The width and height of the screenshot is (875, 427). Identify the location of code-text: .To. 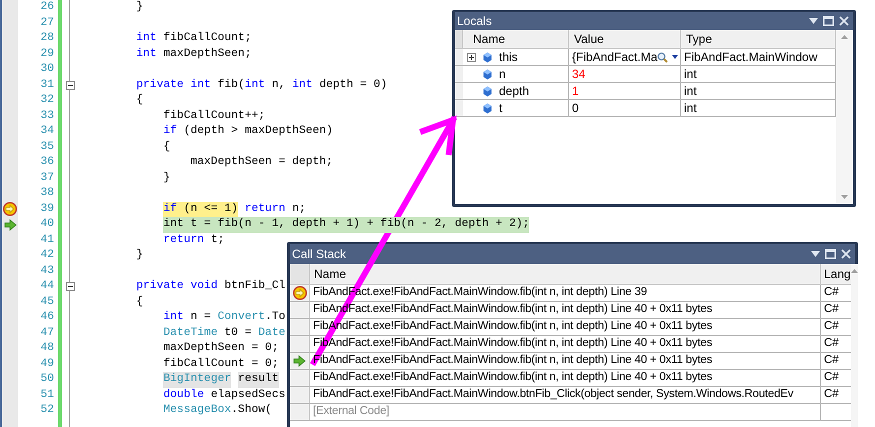
(275, 317).